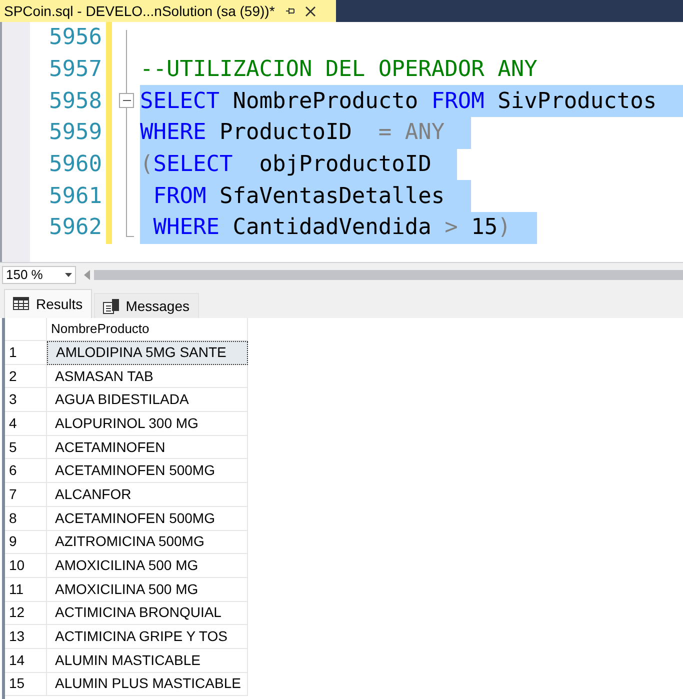  I want to click on document-tab: SPCoin.sql - DEVELO...nSolution (sa (59))*, so click(168, 11).